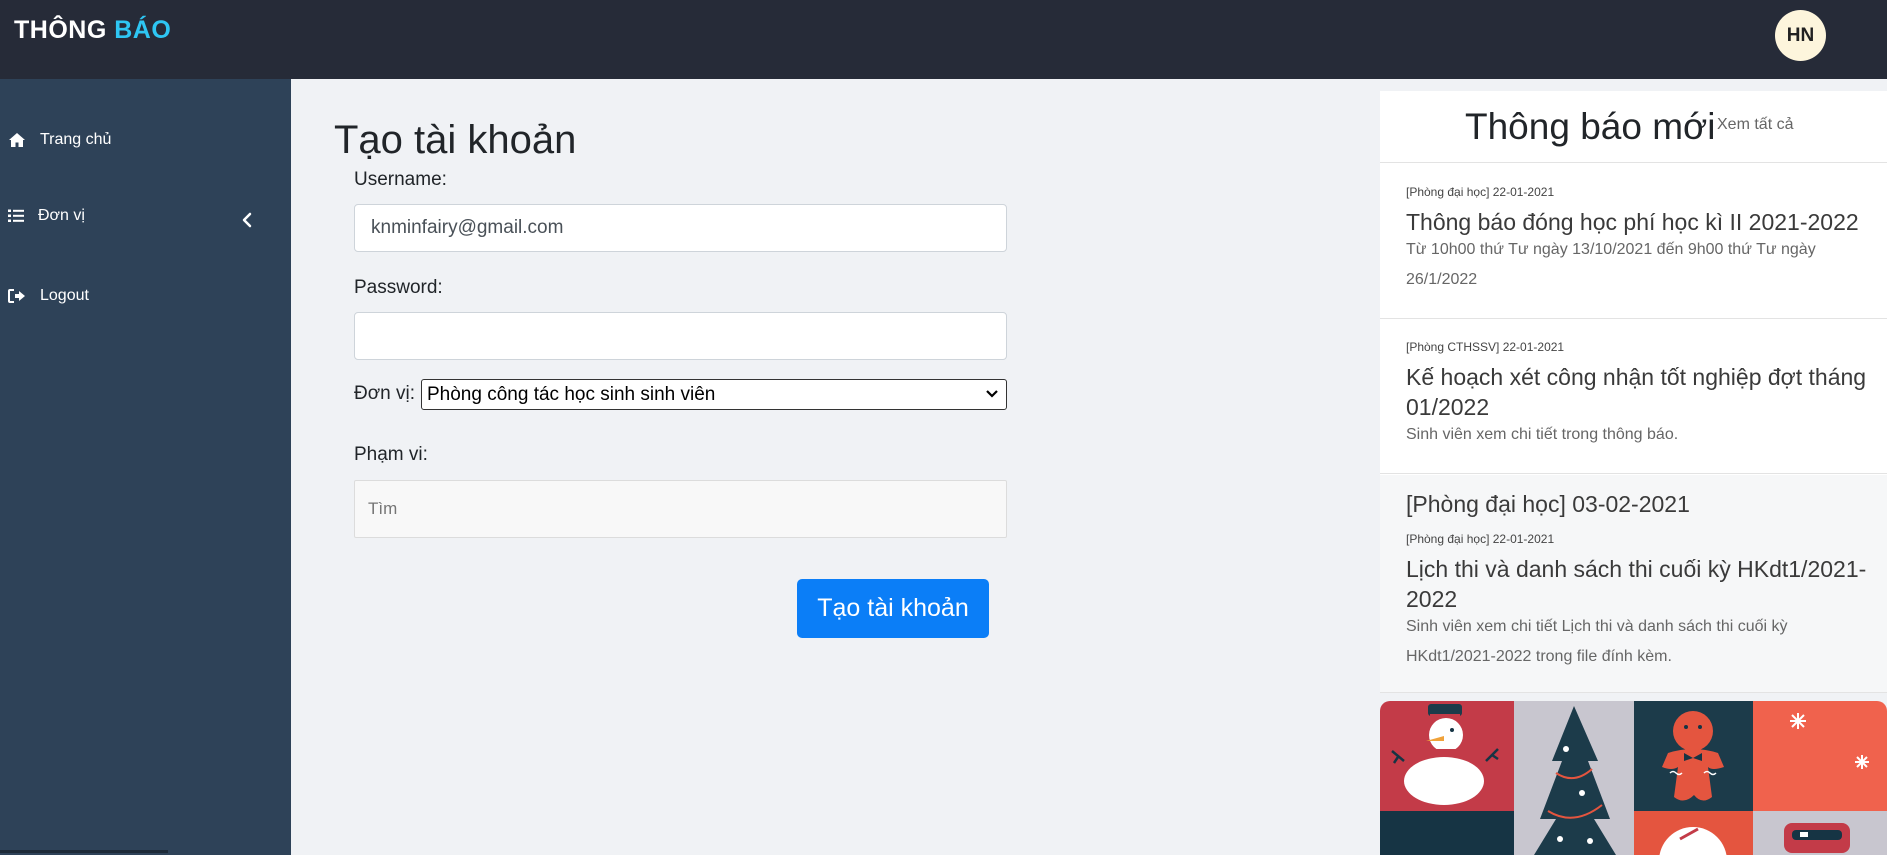 Image resolution: width=1887 pixels, height=855 pixels. What do you see at coordinates (1548, 504) in the screenshot?
I see `notification-group-date: [Phòng đại học] 03-02-2021` at bounding box center [1548, 504].